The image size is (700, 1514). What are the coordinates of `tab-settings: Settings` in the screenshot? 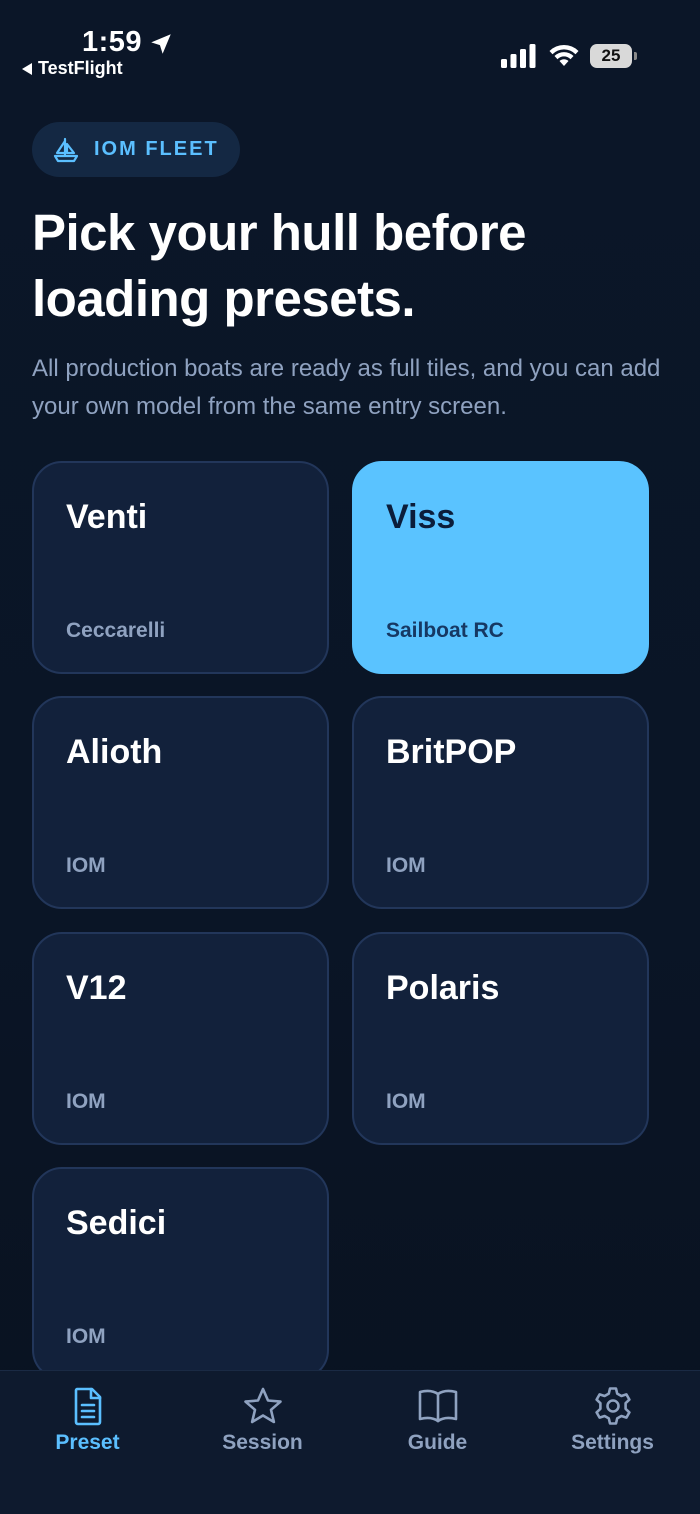 It's located at (612, 1425).